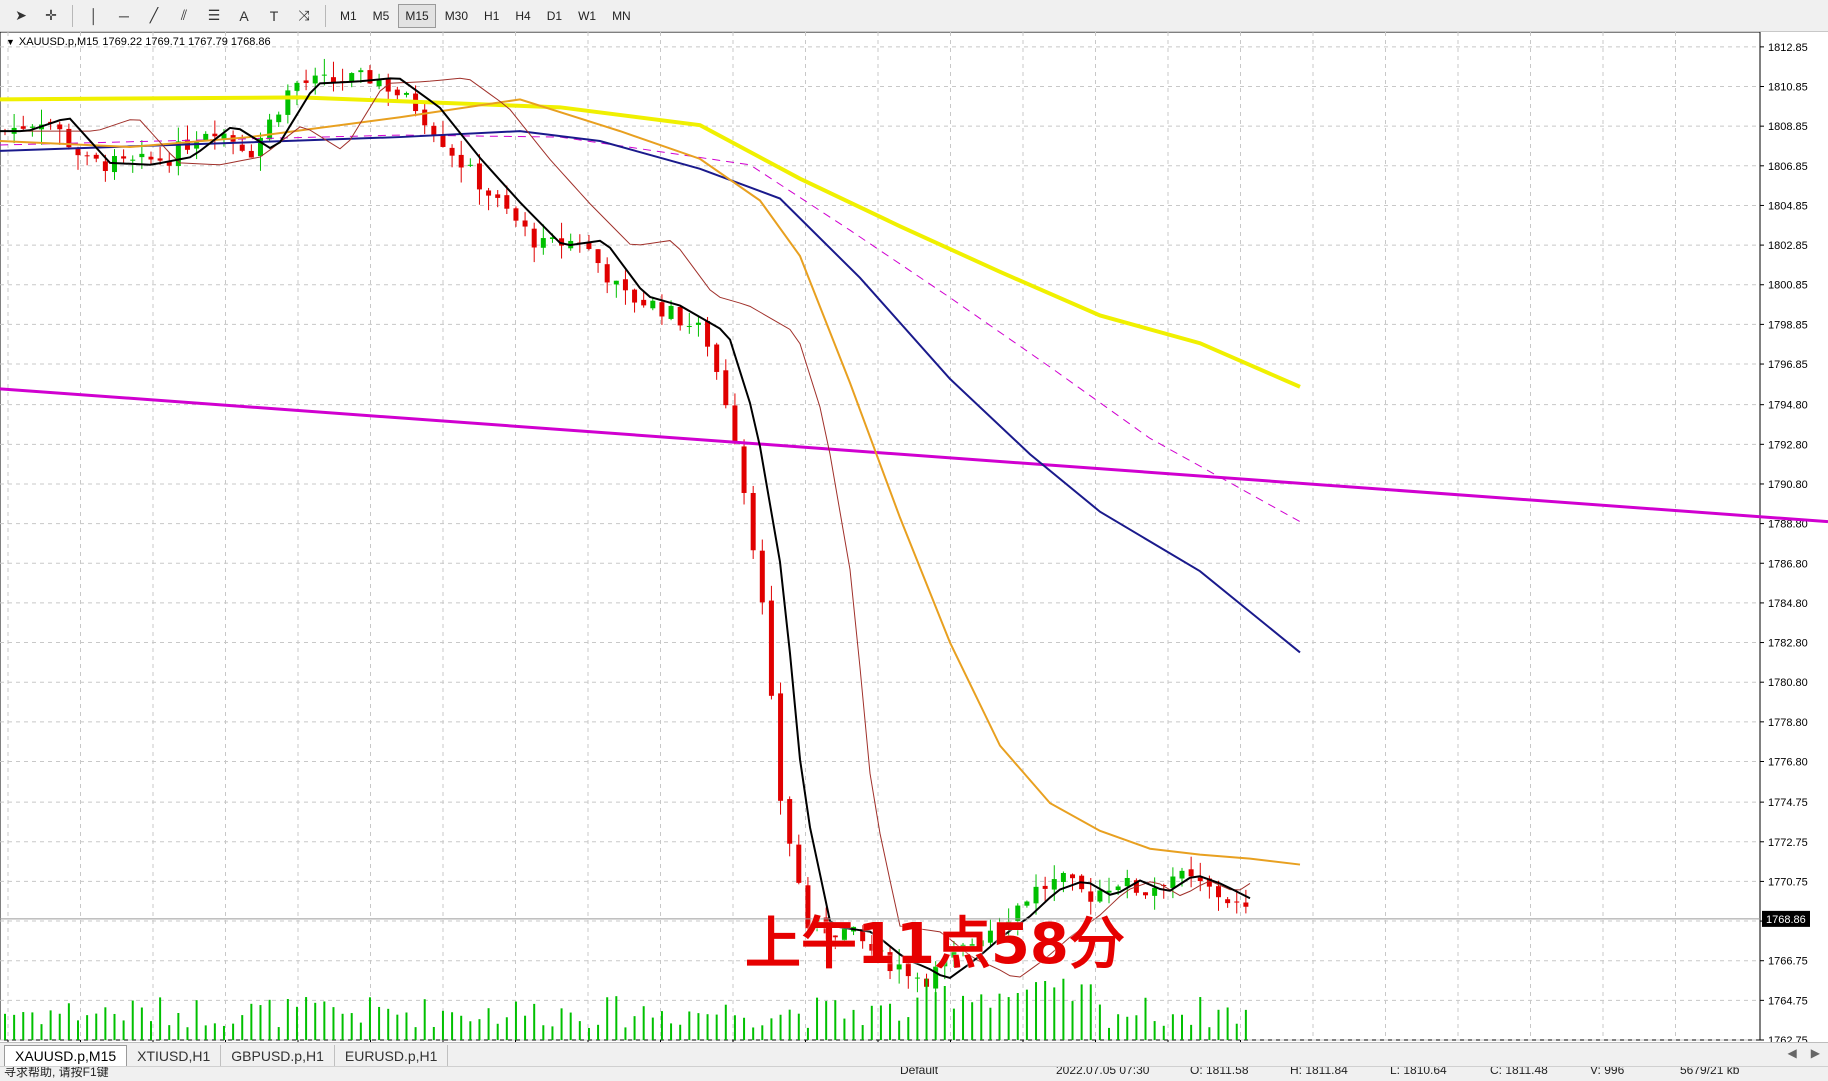 The width and height of the screenshot is (1828, 1081). Describe the element at coordinates (1319, 1071) in the screenshot. I see `status-high: H: 1811.84` at that location.